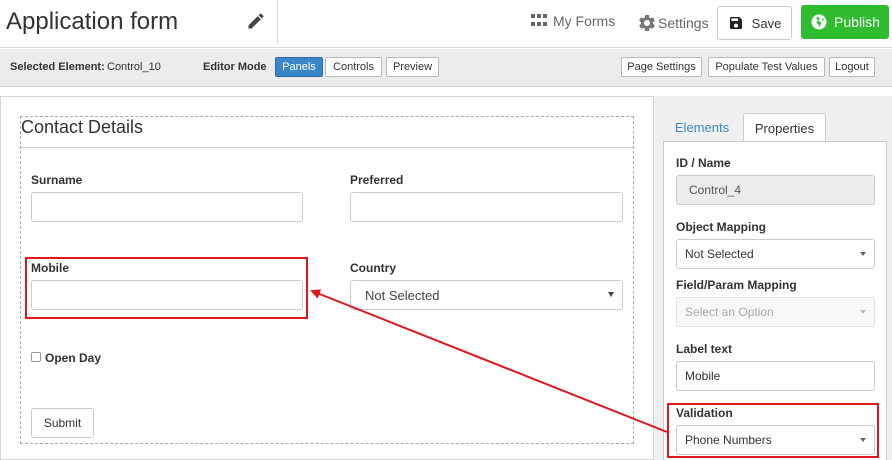 This screenshot has width=892, height=460. Describe the element at coordinates (702, 127) in the screenshot. I see `tab-elements: Elements` at that location.